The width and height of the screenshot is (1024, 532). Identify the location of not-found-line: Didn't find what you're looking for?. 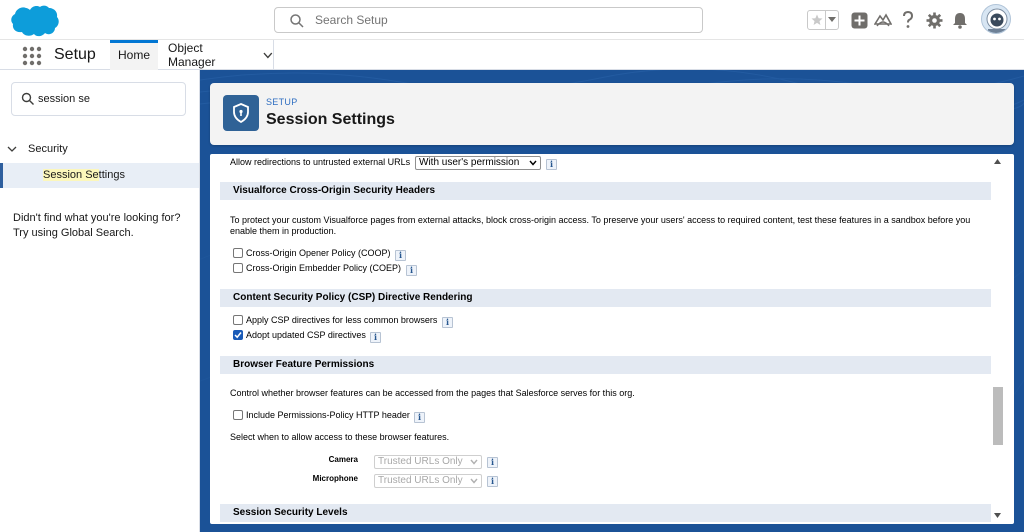
(97, 218).